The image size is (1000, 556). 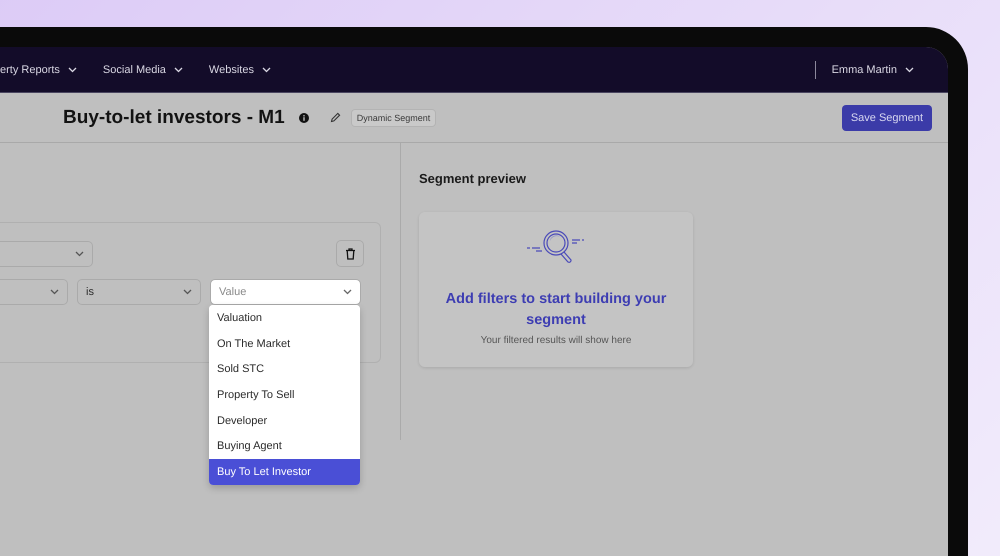 I want to click on dropdown-option: On The Market, so click(x=284, y=343).